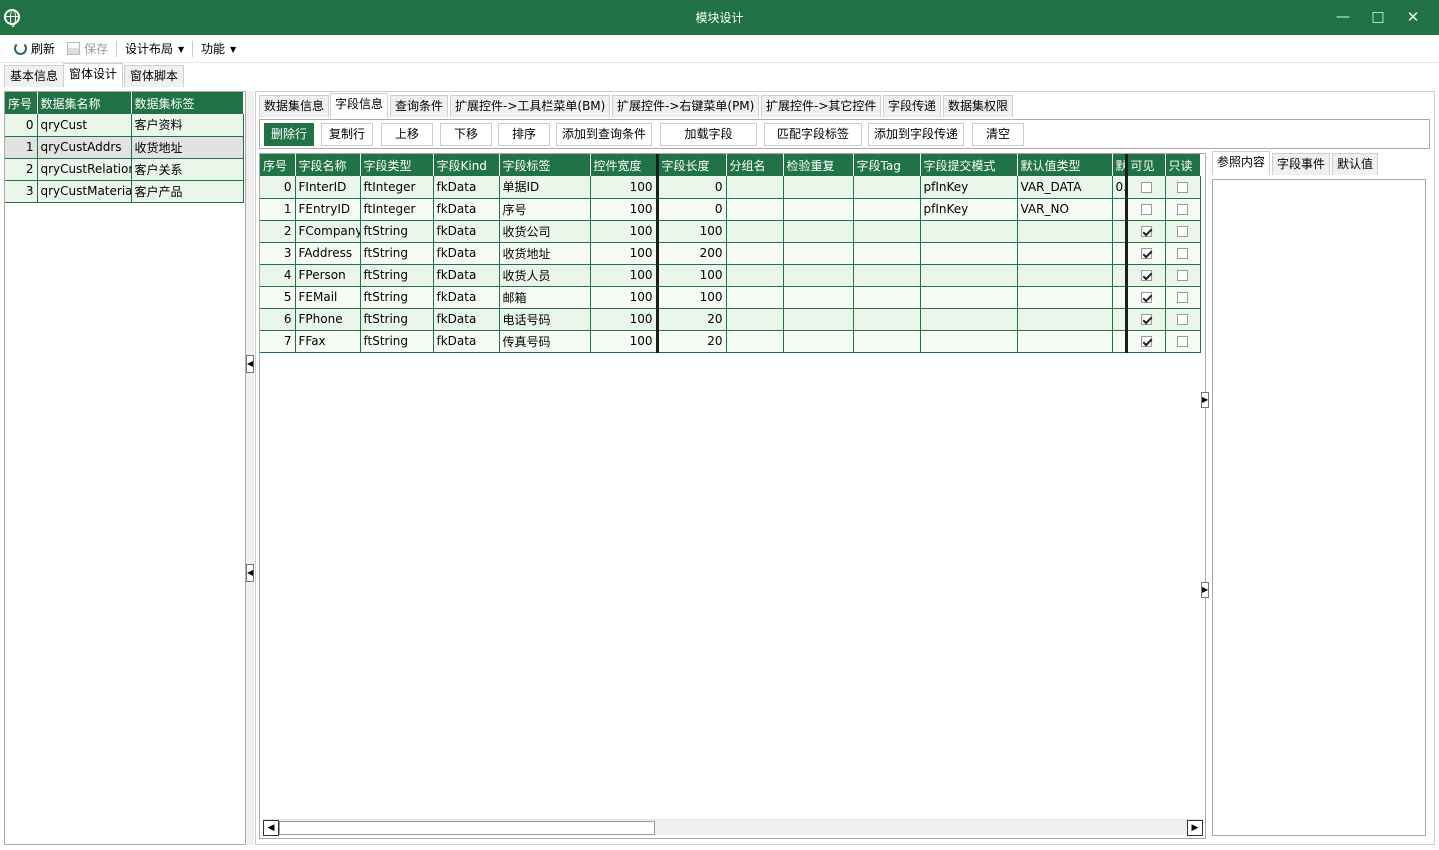 The height and width of the screenshot is (850, 1439). I want to click on column-header: 字段类型, so click(397, 165).